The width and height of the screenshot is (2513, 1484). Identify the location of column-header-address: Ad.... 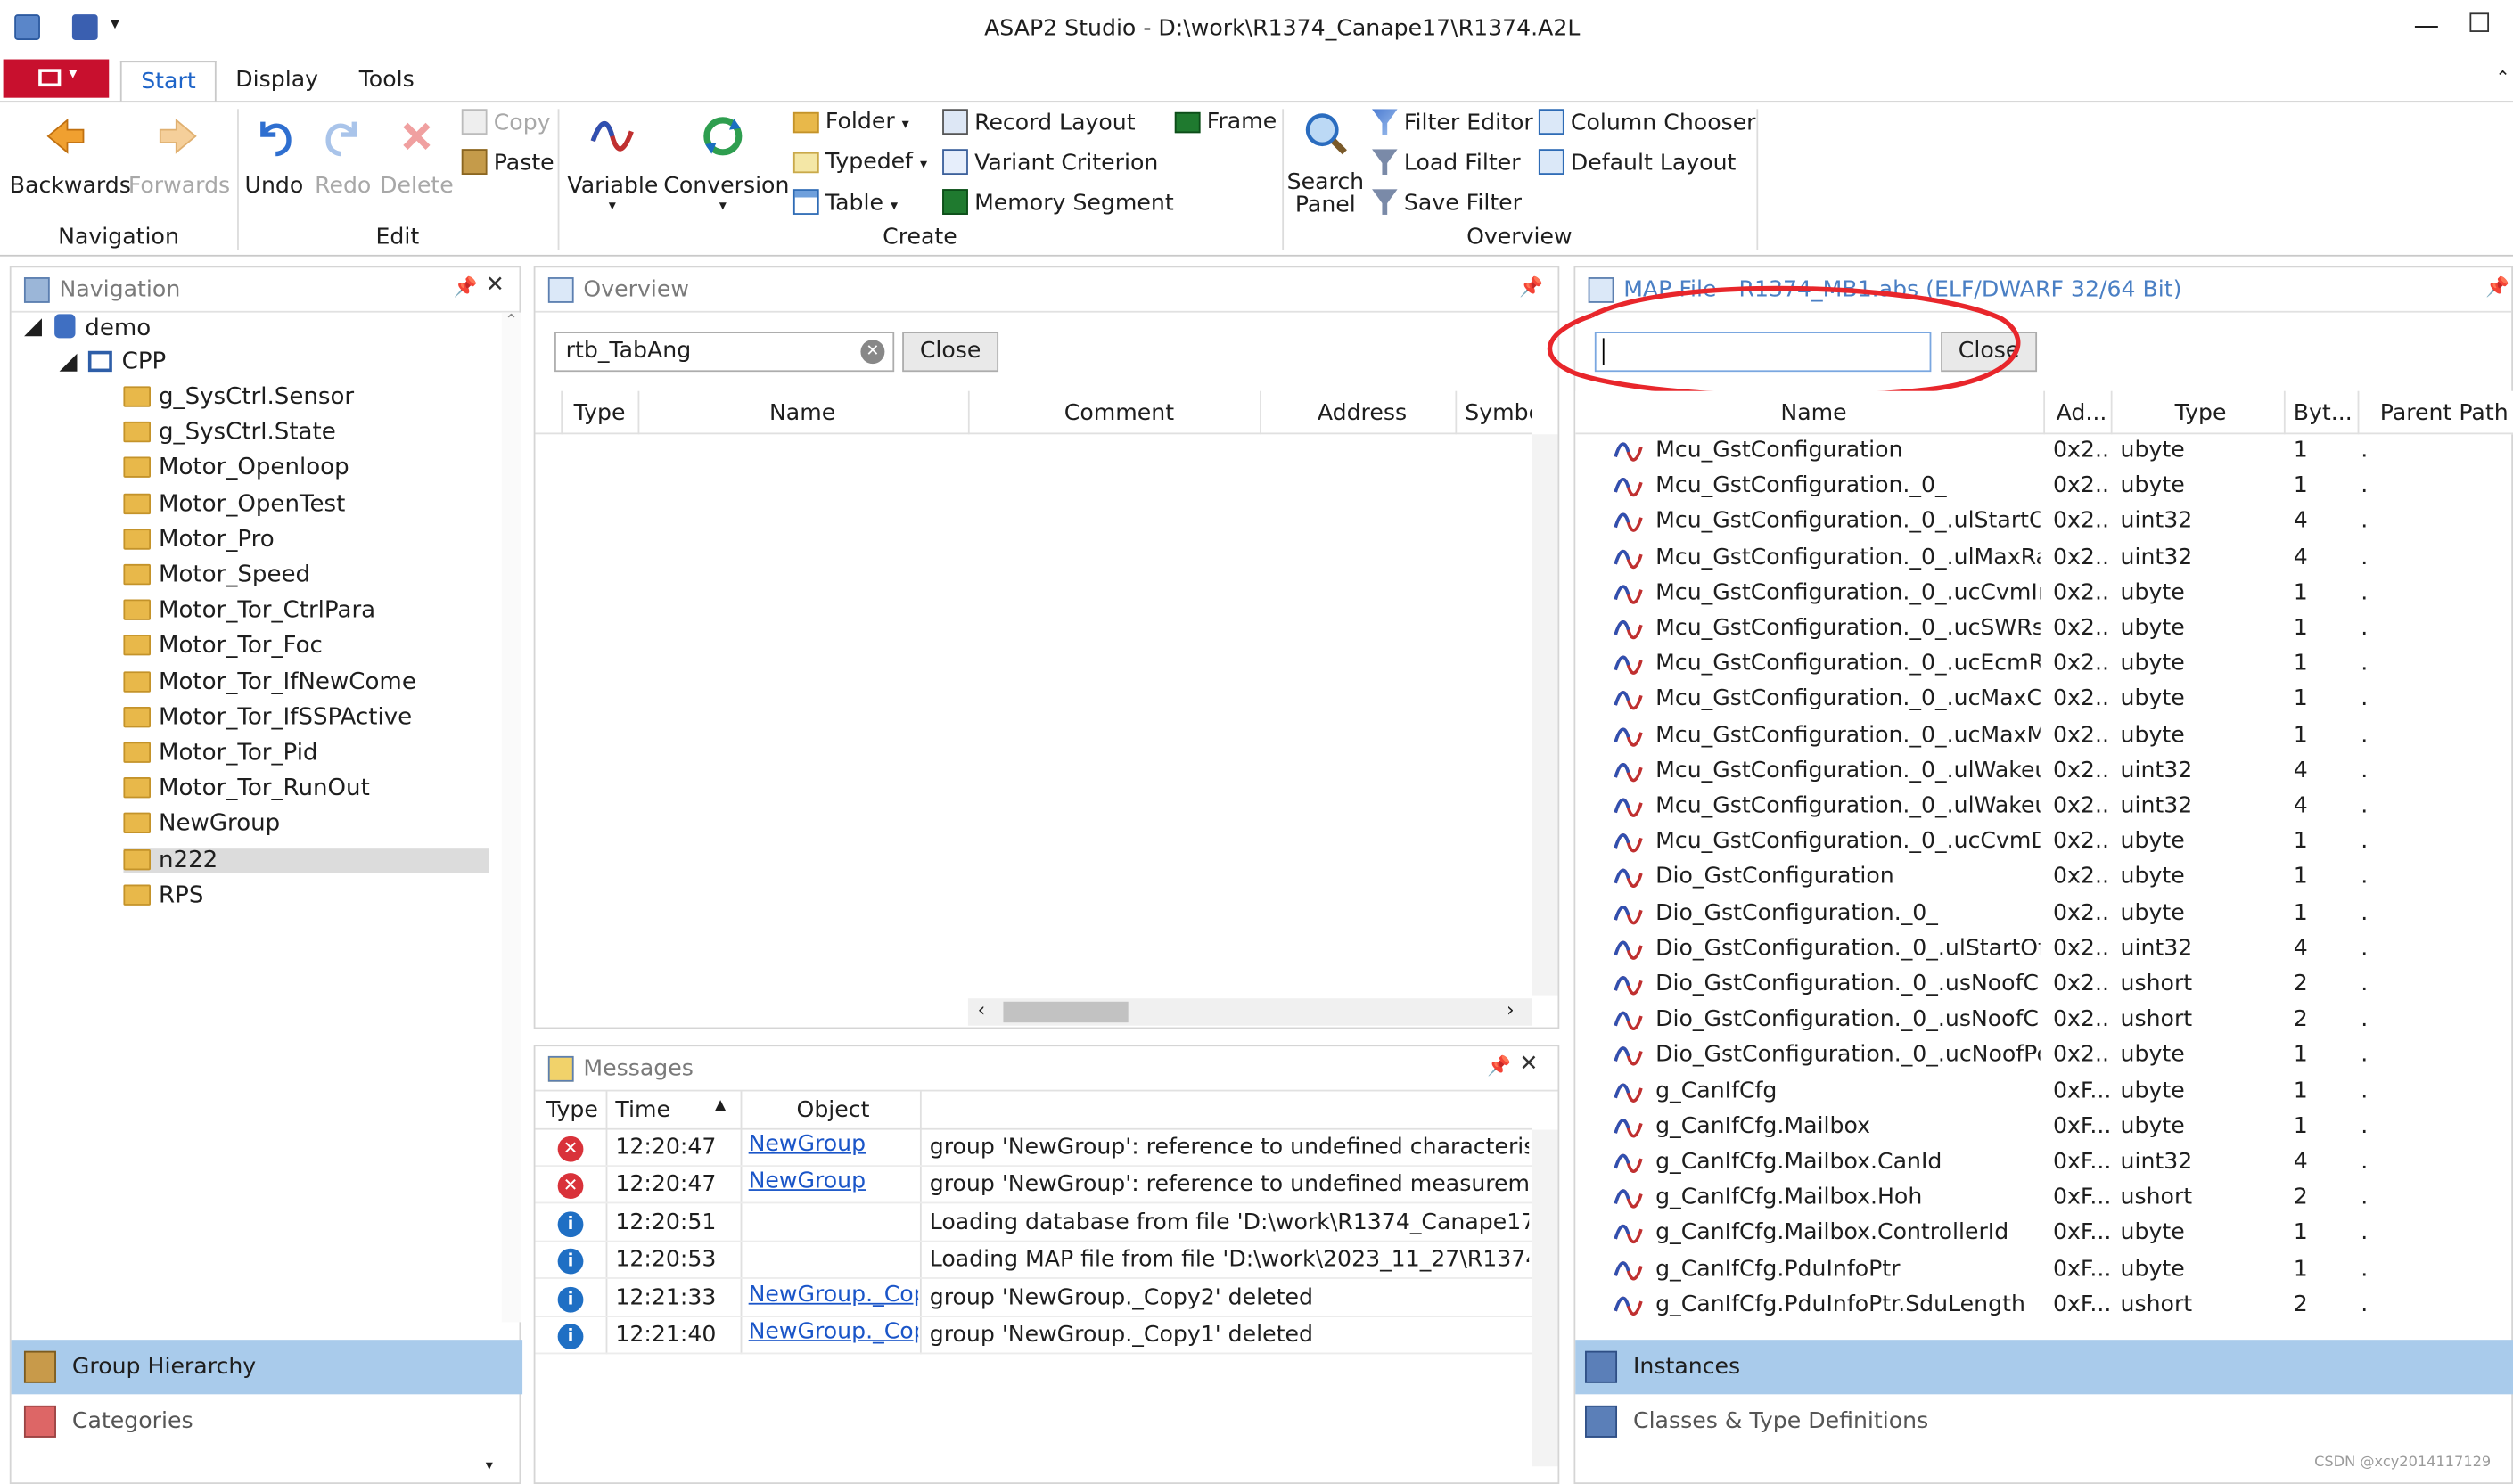
(2082, 414).